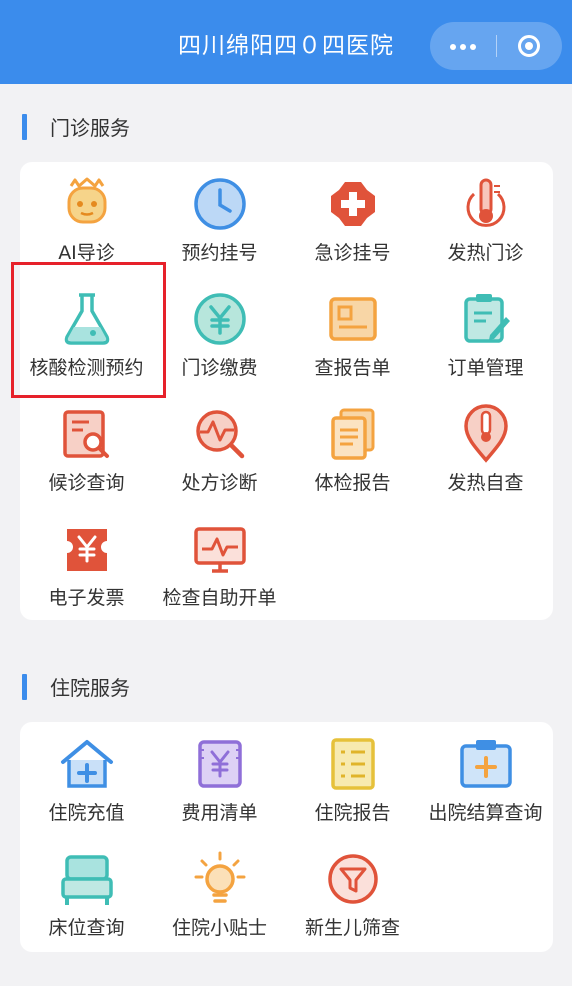 This screenshot has width=572, height=986. I want to click on service-prescription: 处方诊断, so click(219, 449).